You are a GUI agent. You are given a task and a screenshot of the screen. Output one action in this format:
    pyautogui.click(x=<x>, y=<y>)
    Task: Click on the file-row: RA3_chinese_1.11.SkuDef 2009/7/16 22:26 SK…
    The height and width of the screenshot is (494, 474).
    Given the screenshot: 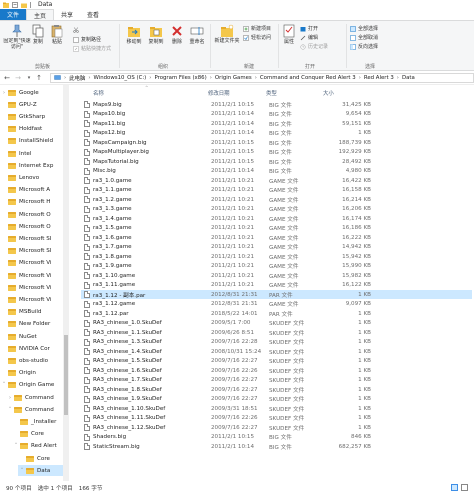 What is the action you would take?
    pyautogui.click(x=276, y=418)
    